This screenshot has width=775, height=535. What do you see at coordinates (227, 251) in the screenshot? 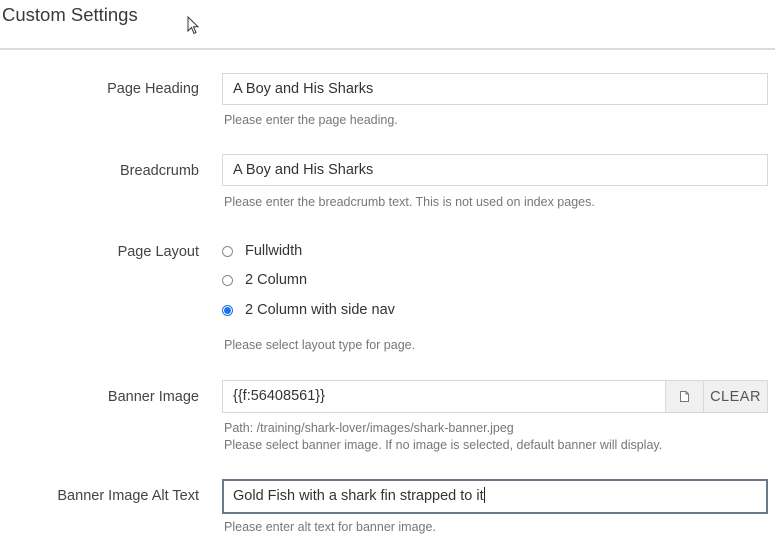
I see `radio-fullwidth` at bounding box center [227, 251].